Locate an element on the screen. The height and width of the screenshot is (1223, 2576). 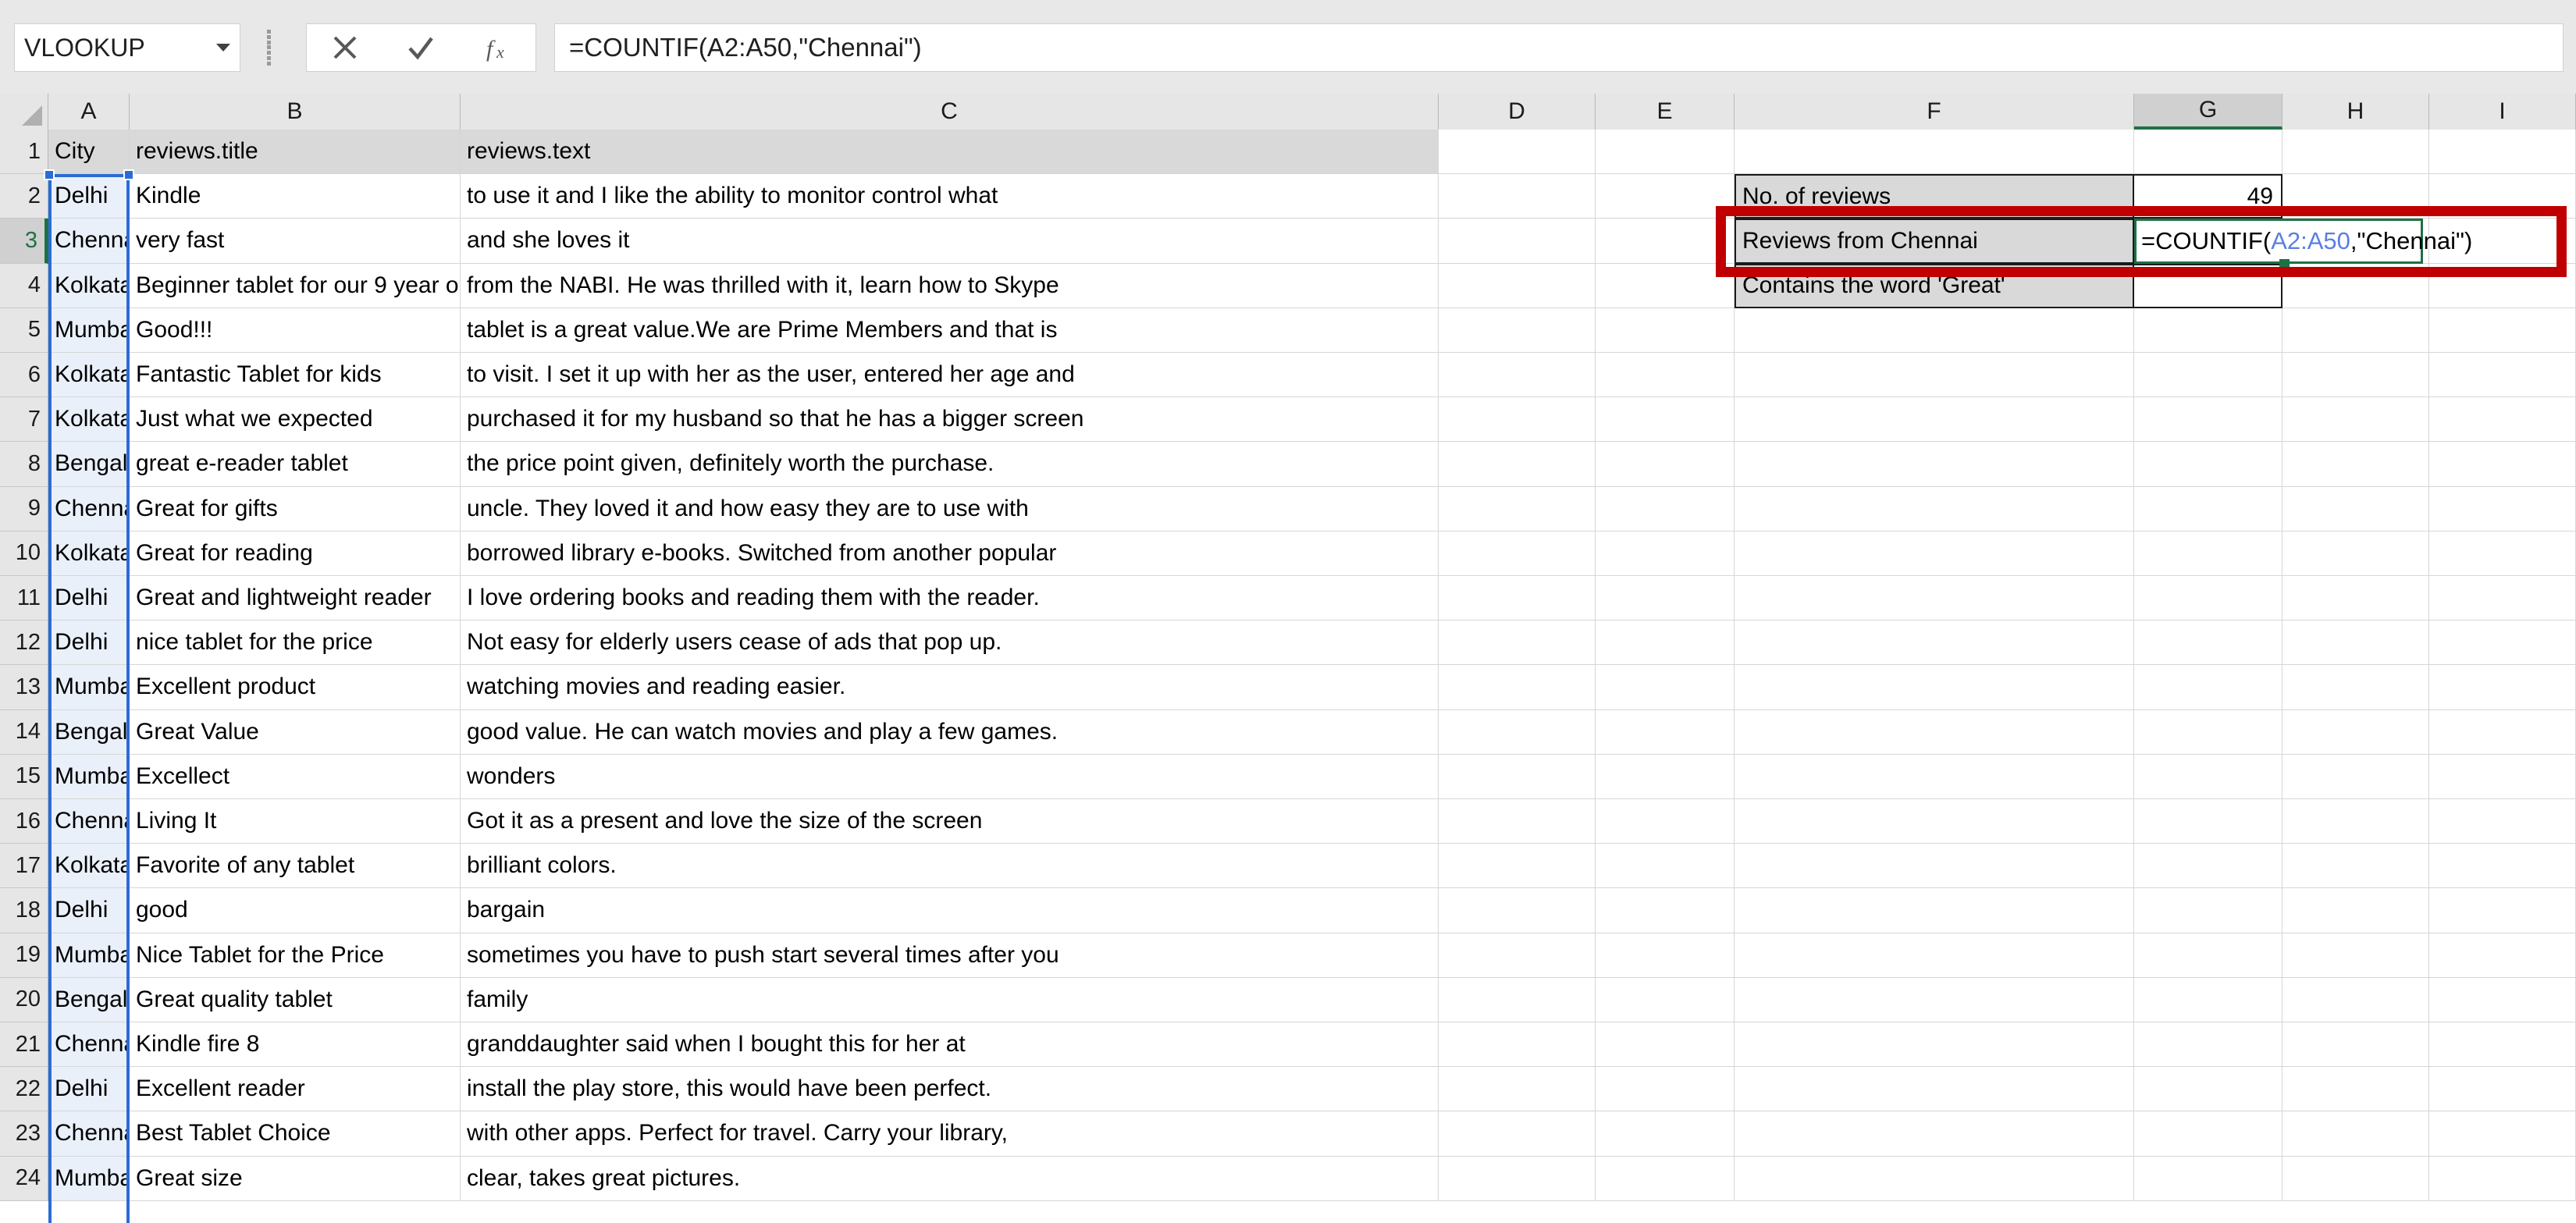
cell-F8 is located at coordinates (1935, 464).